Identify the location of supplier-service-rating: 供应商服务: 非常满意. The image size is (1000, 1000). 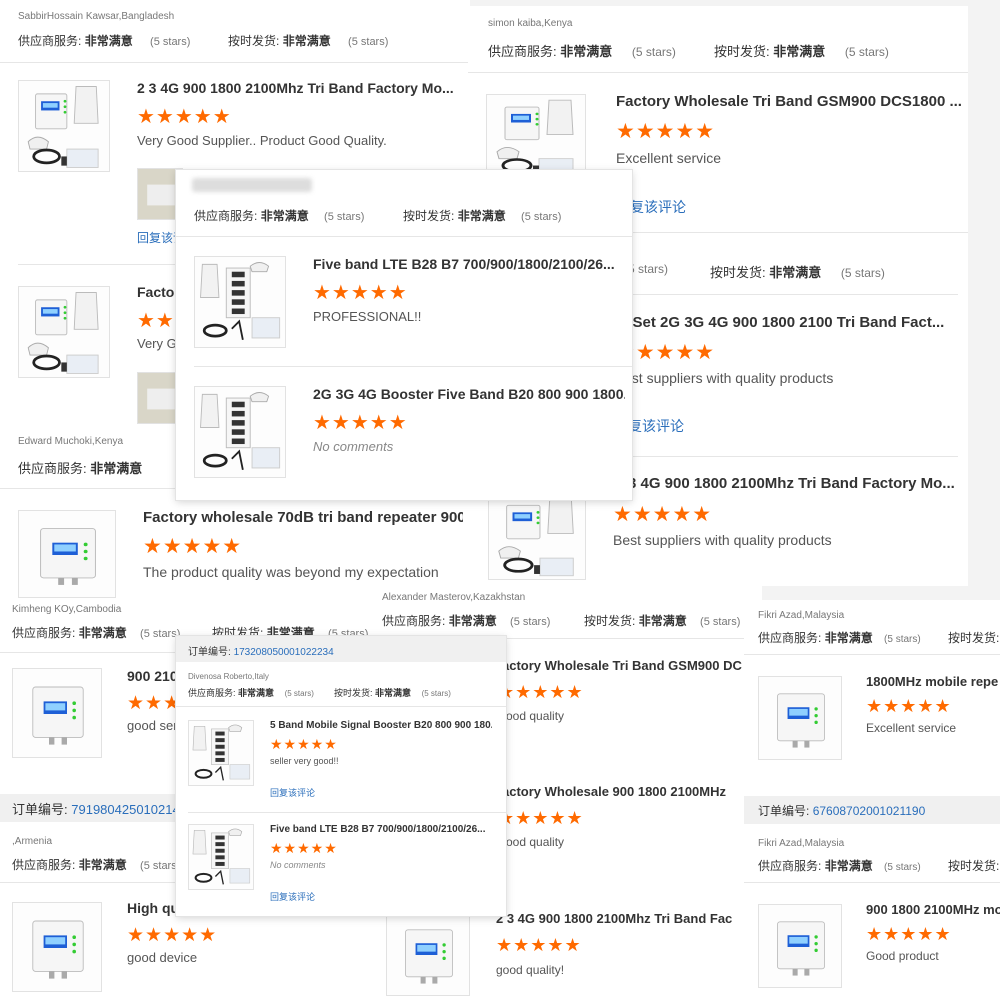
(80, 468).